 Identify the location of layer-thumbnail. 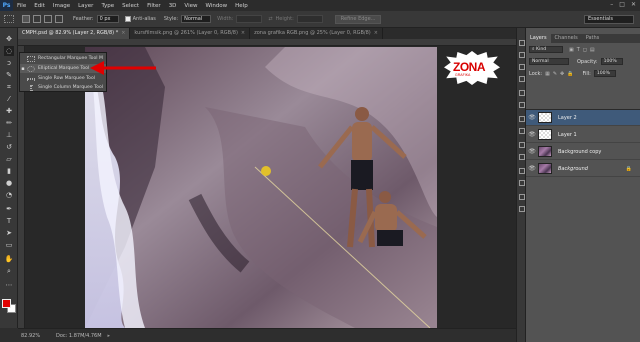
(545, 117).